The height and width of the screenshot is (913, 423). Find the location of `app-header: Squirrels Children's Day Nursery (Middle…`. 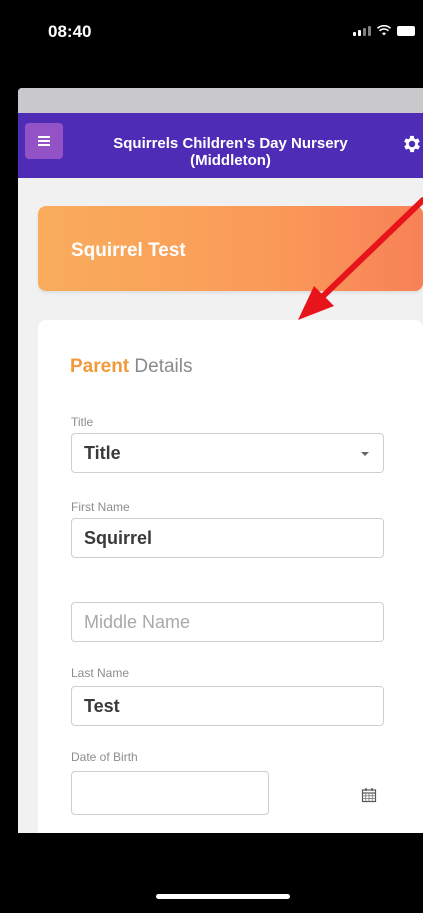

app-header: Squirrels Children's Day Nursery (Middle… is located at coordinates (220, 145).